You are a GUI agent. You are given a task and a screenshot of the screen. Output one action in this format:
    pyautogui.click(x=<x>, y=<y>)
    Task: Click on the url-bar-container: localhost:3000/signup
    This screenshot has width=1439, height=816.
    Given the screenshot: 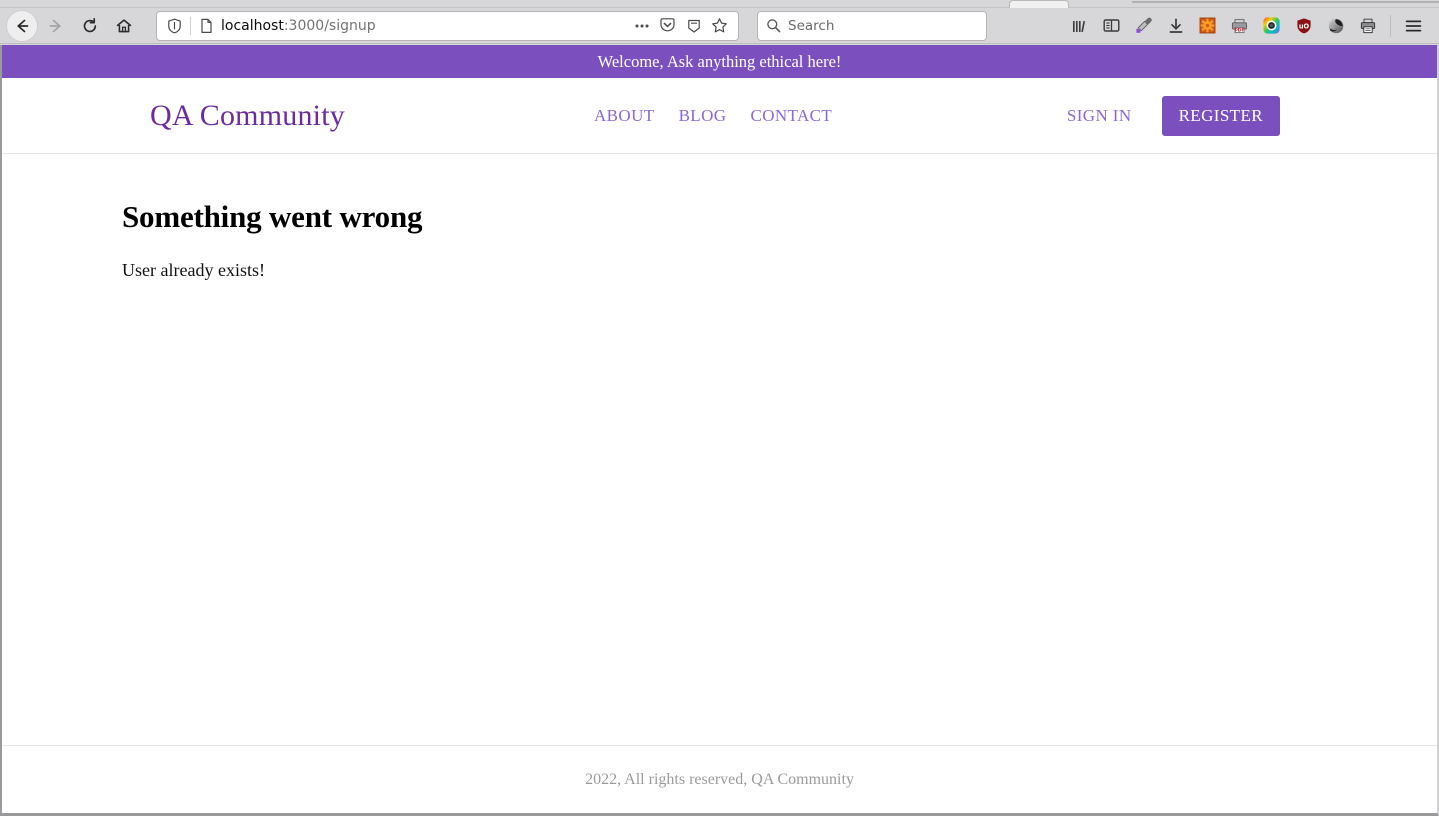 What is the action you would take?
    pyautogui.click(x=447, y=25)
    